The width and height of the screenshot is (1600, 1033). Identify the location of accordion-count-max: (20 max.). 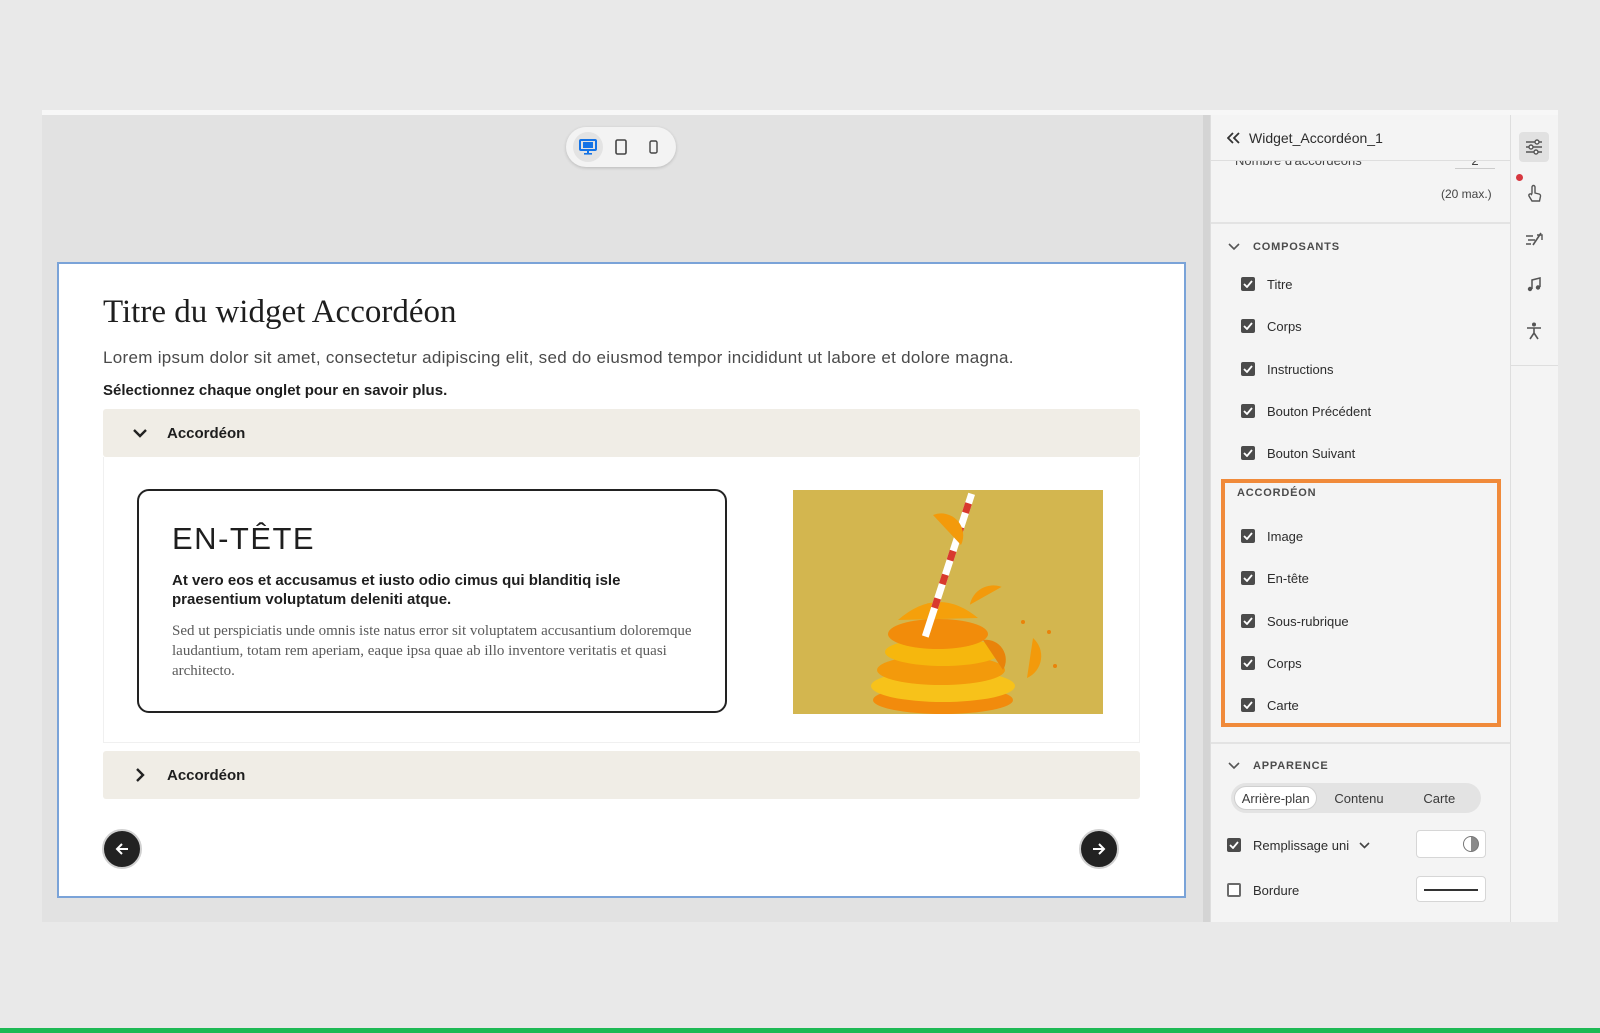
(1466, 194).